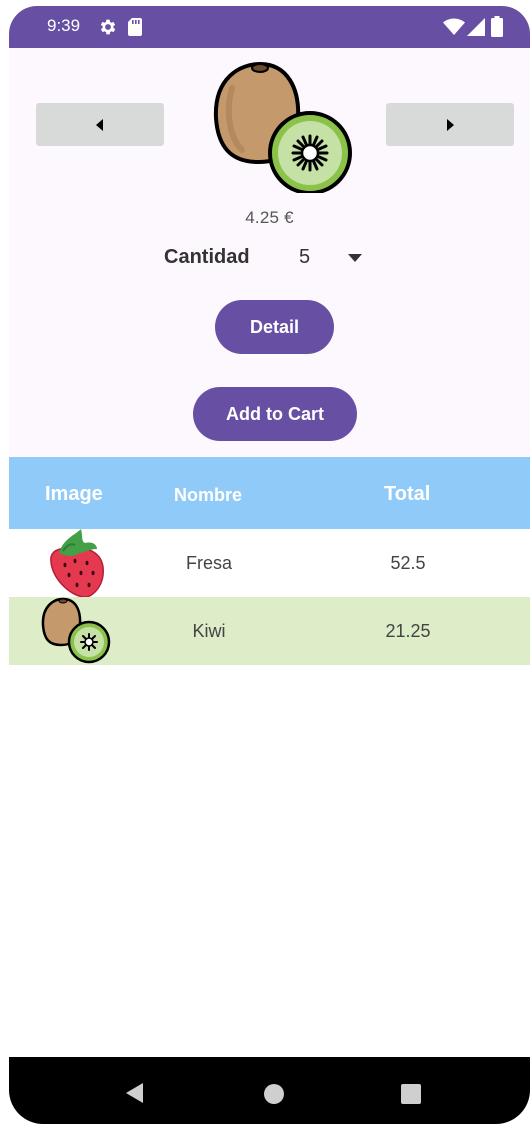 This screenshot has width=530, height=1124. I want to click on recents-icon, so click(411, 1094).